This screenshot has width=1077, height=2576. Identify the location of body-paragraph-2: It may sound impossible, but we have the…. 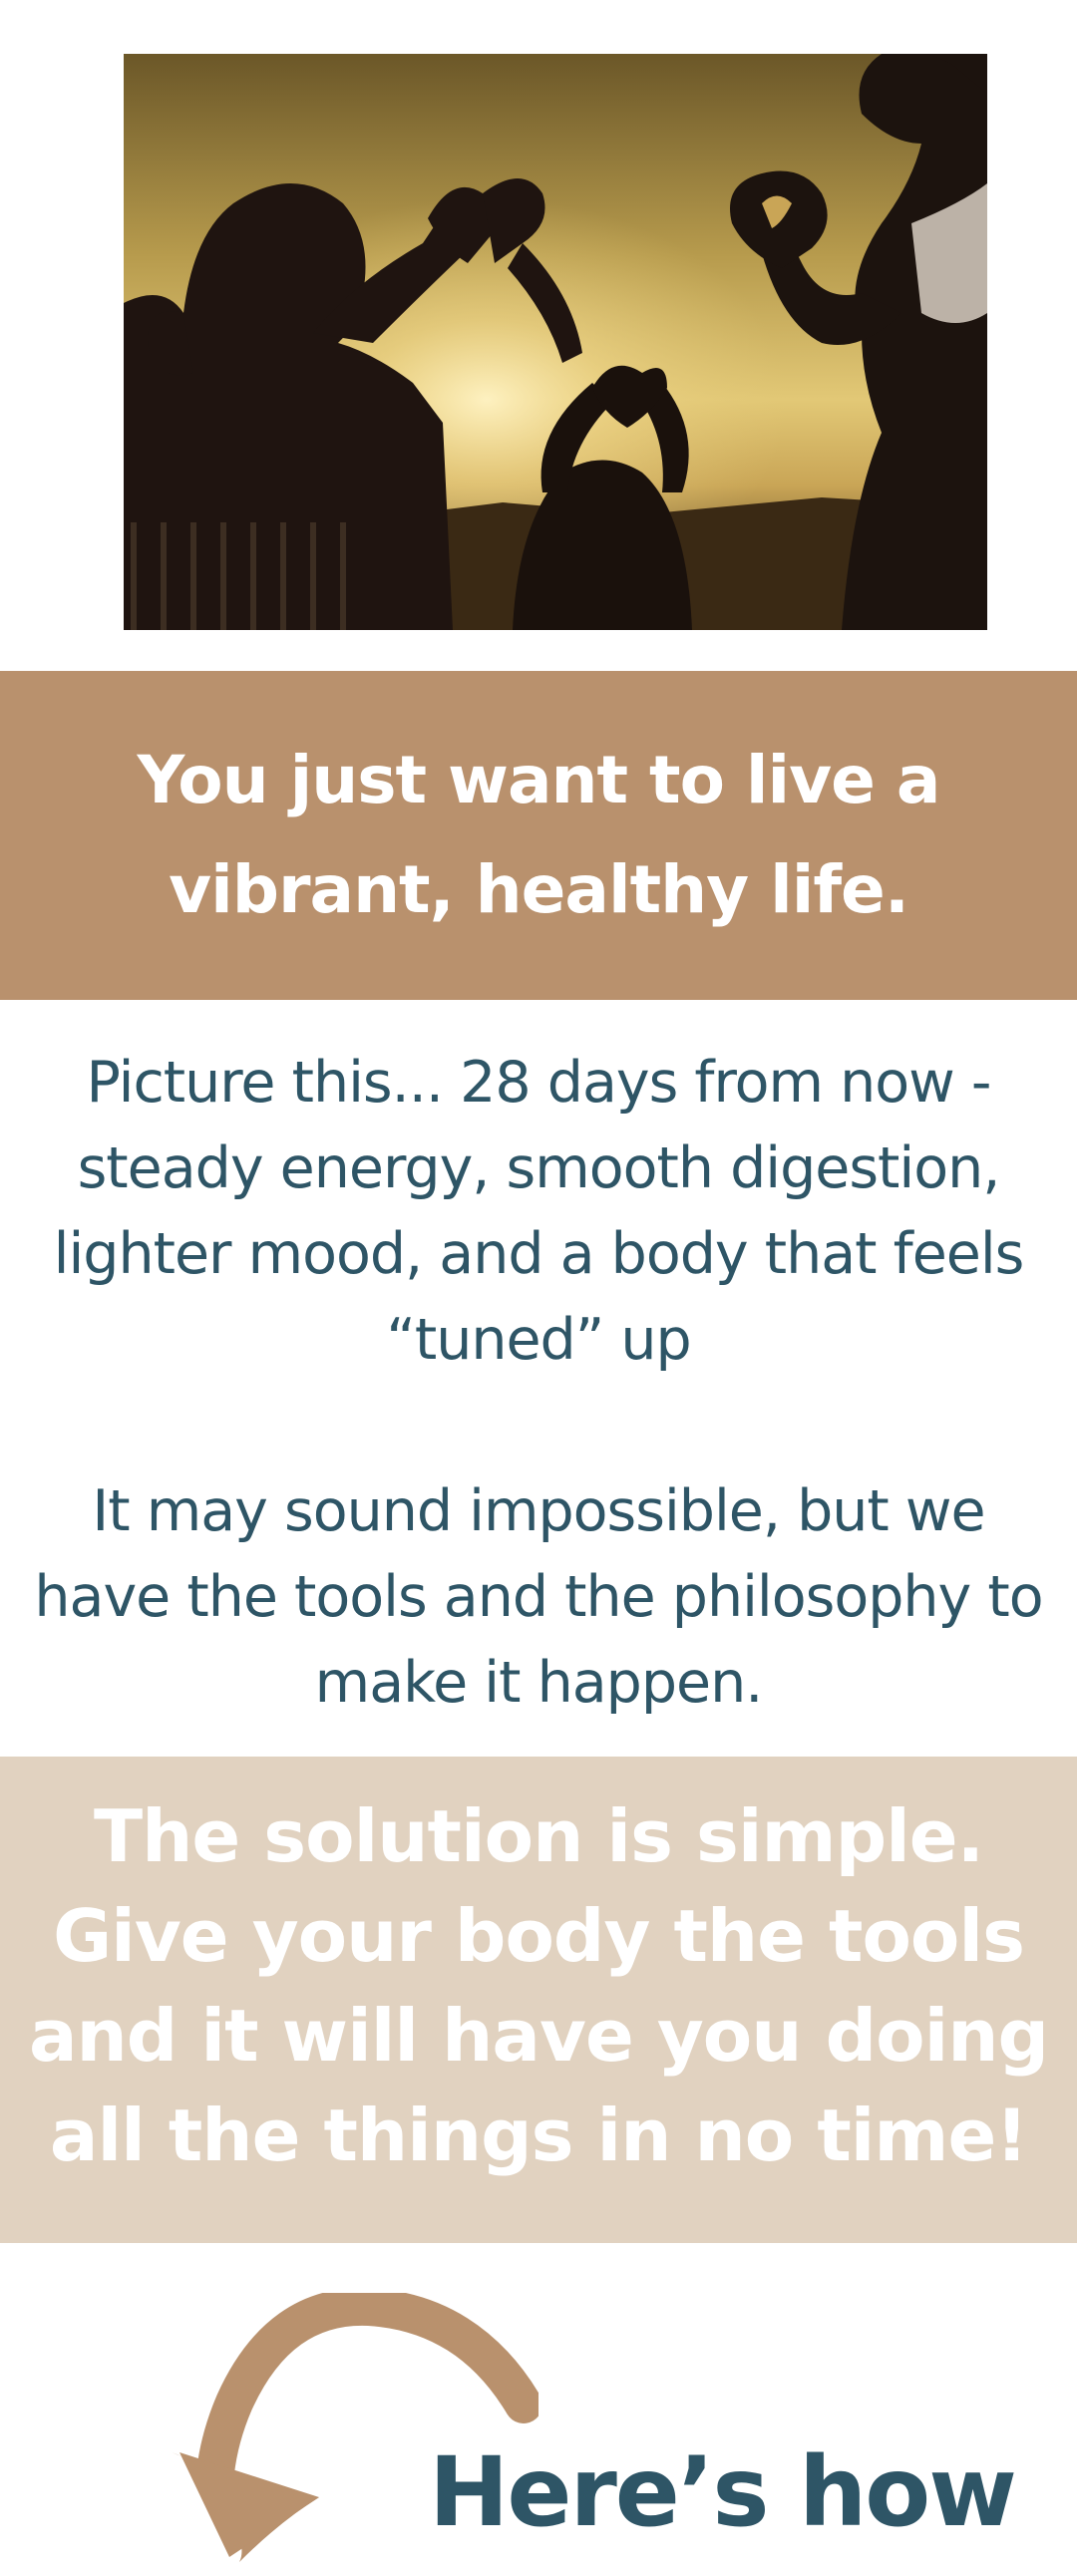
(538, 1597).